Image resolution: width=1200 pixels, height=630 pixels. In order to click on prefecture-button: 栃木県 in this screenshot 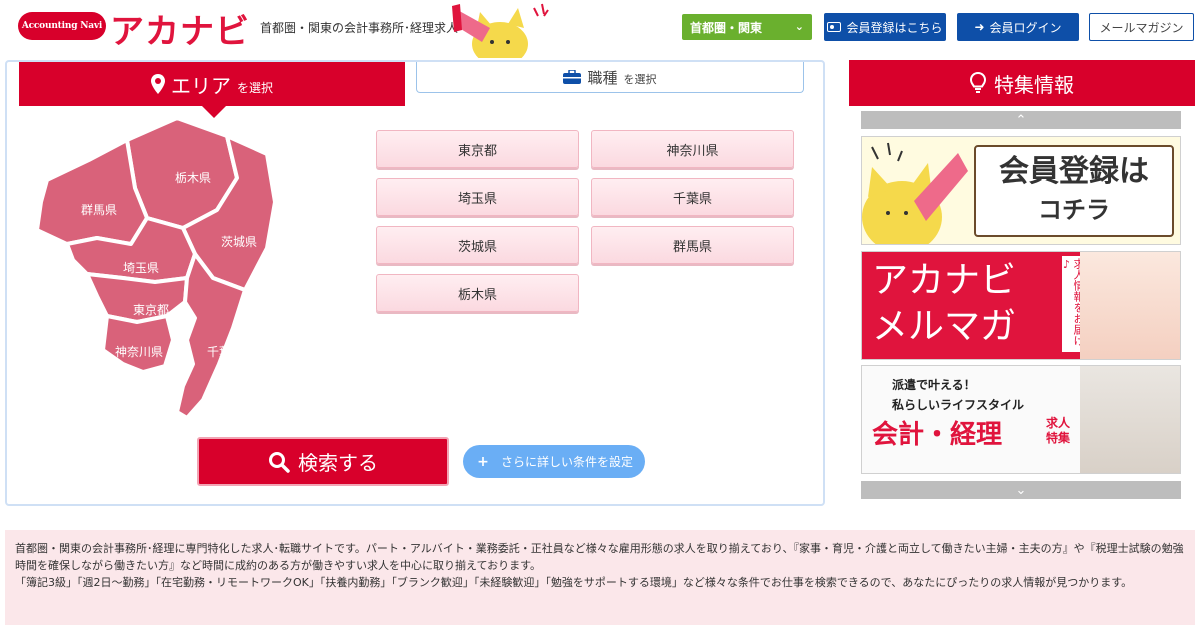, I will do `click(477, 293)`.